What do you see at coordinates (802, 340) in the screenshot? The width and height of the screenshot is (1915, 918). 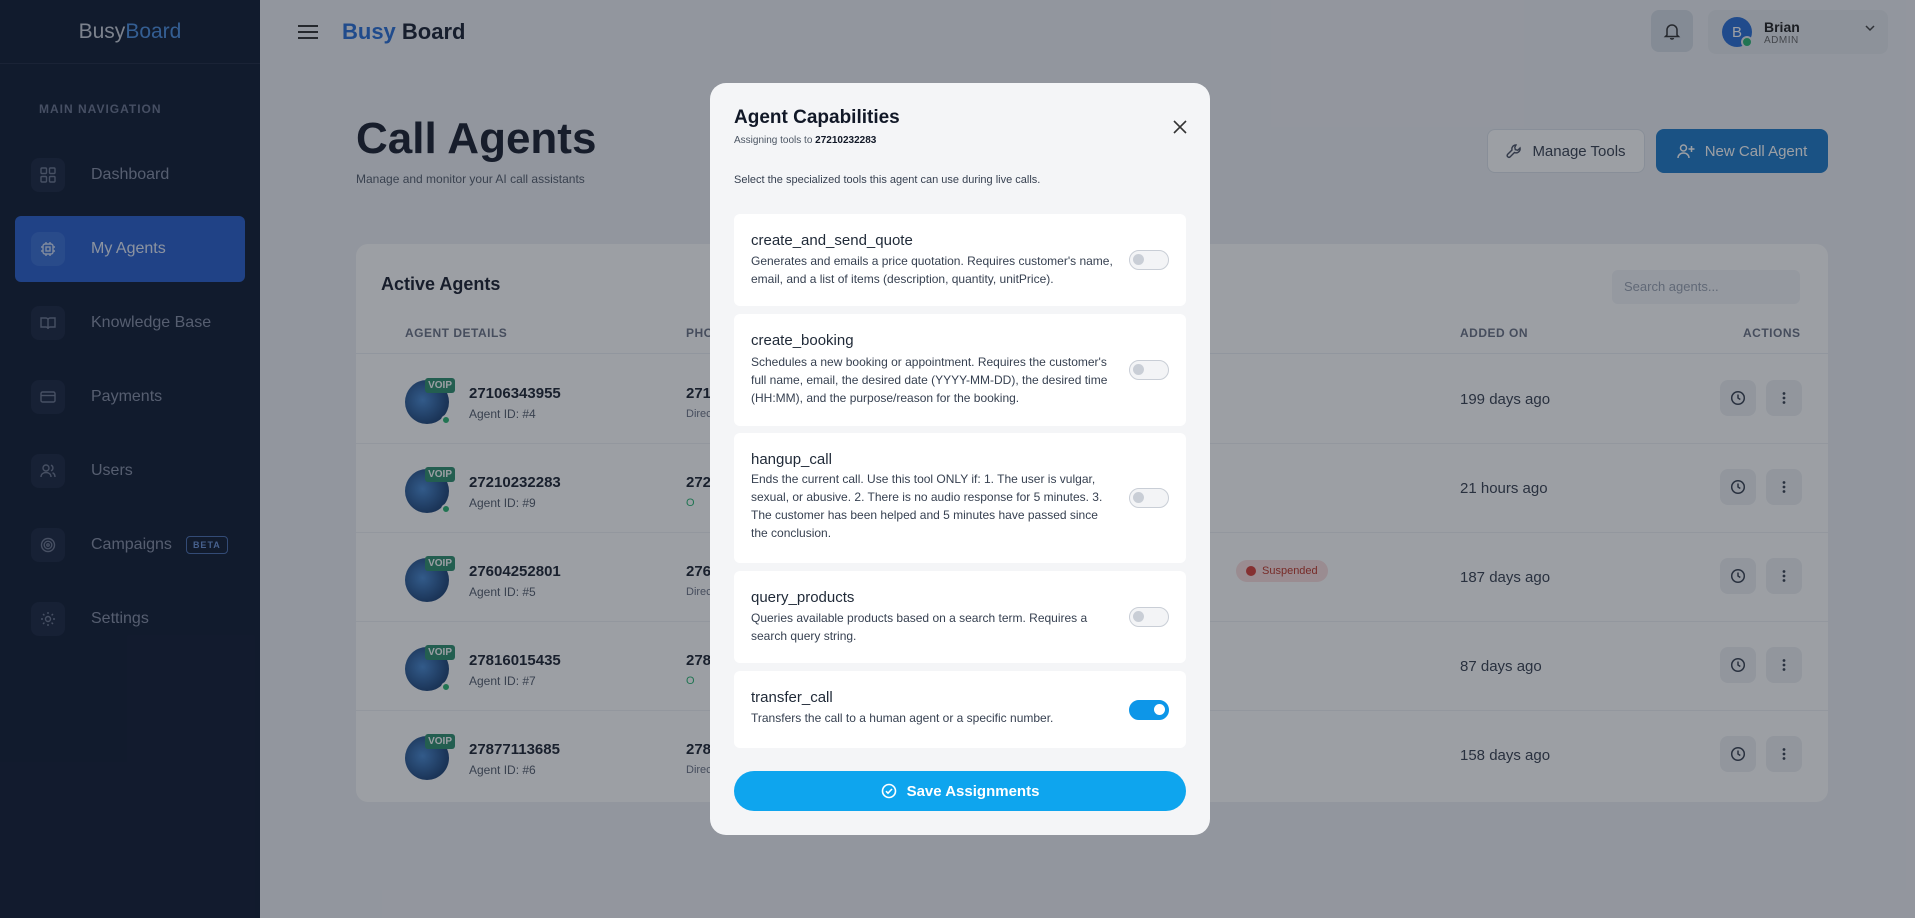 I see `tool-name: create_booking` at bounding box center [802, 340].